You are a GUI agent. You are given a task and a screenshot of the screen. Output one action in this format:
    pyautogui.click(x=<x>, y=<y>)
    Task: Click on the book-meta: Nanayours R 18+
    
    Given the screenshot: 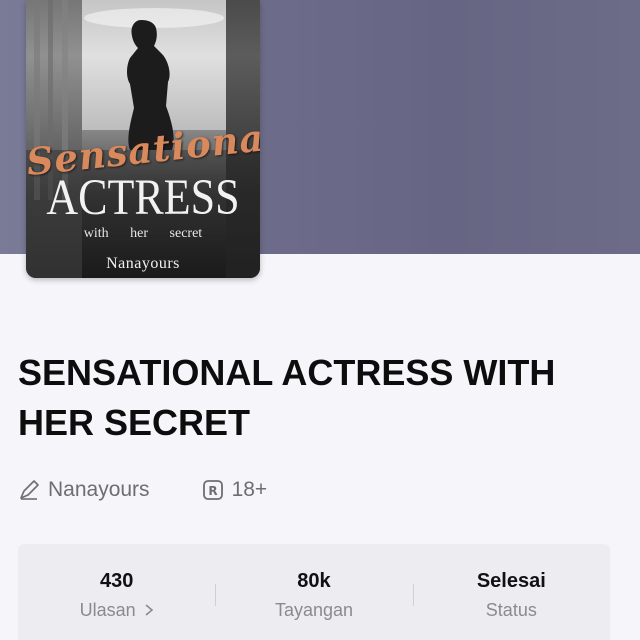 What is the action you would take?
    pyautogui.click(x=142, y=490)
    